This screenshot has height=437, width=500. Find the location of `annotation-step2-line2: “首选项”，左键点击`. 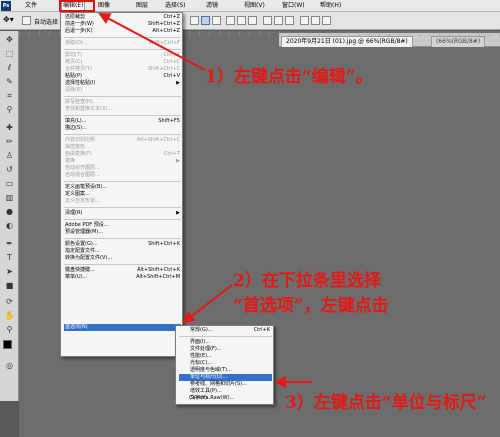

annotation-step2-line2: “首选项”，左键点击 is located at coordinates (311, 306).